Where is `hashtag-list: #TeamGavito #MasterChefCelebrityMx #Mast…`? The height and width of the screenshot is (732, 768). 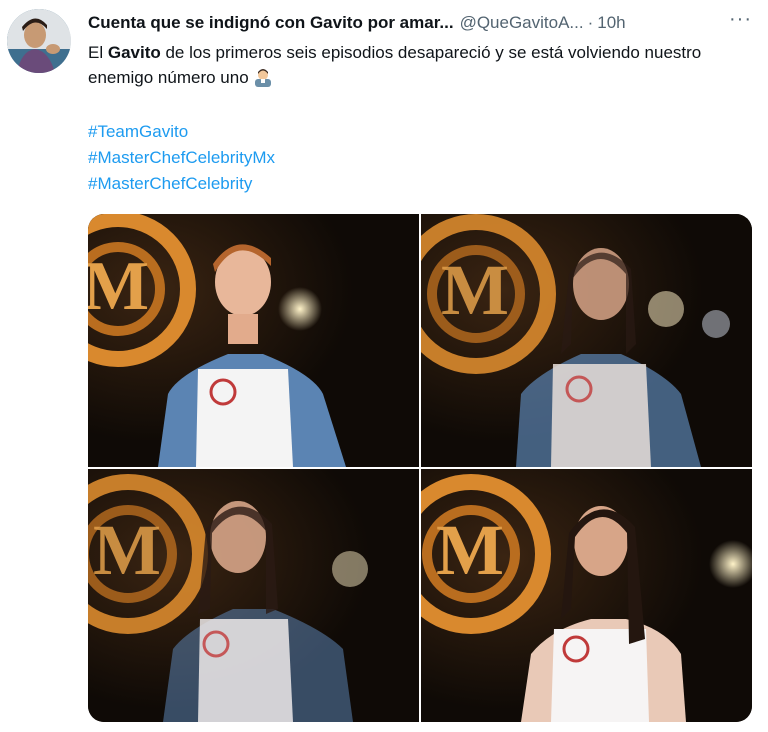
hashtag-list: #TeamGavito #MasterChefCelebrityMx #Mast… is located at coordinates (181, 158).